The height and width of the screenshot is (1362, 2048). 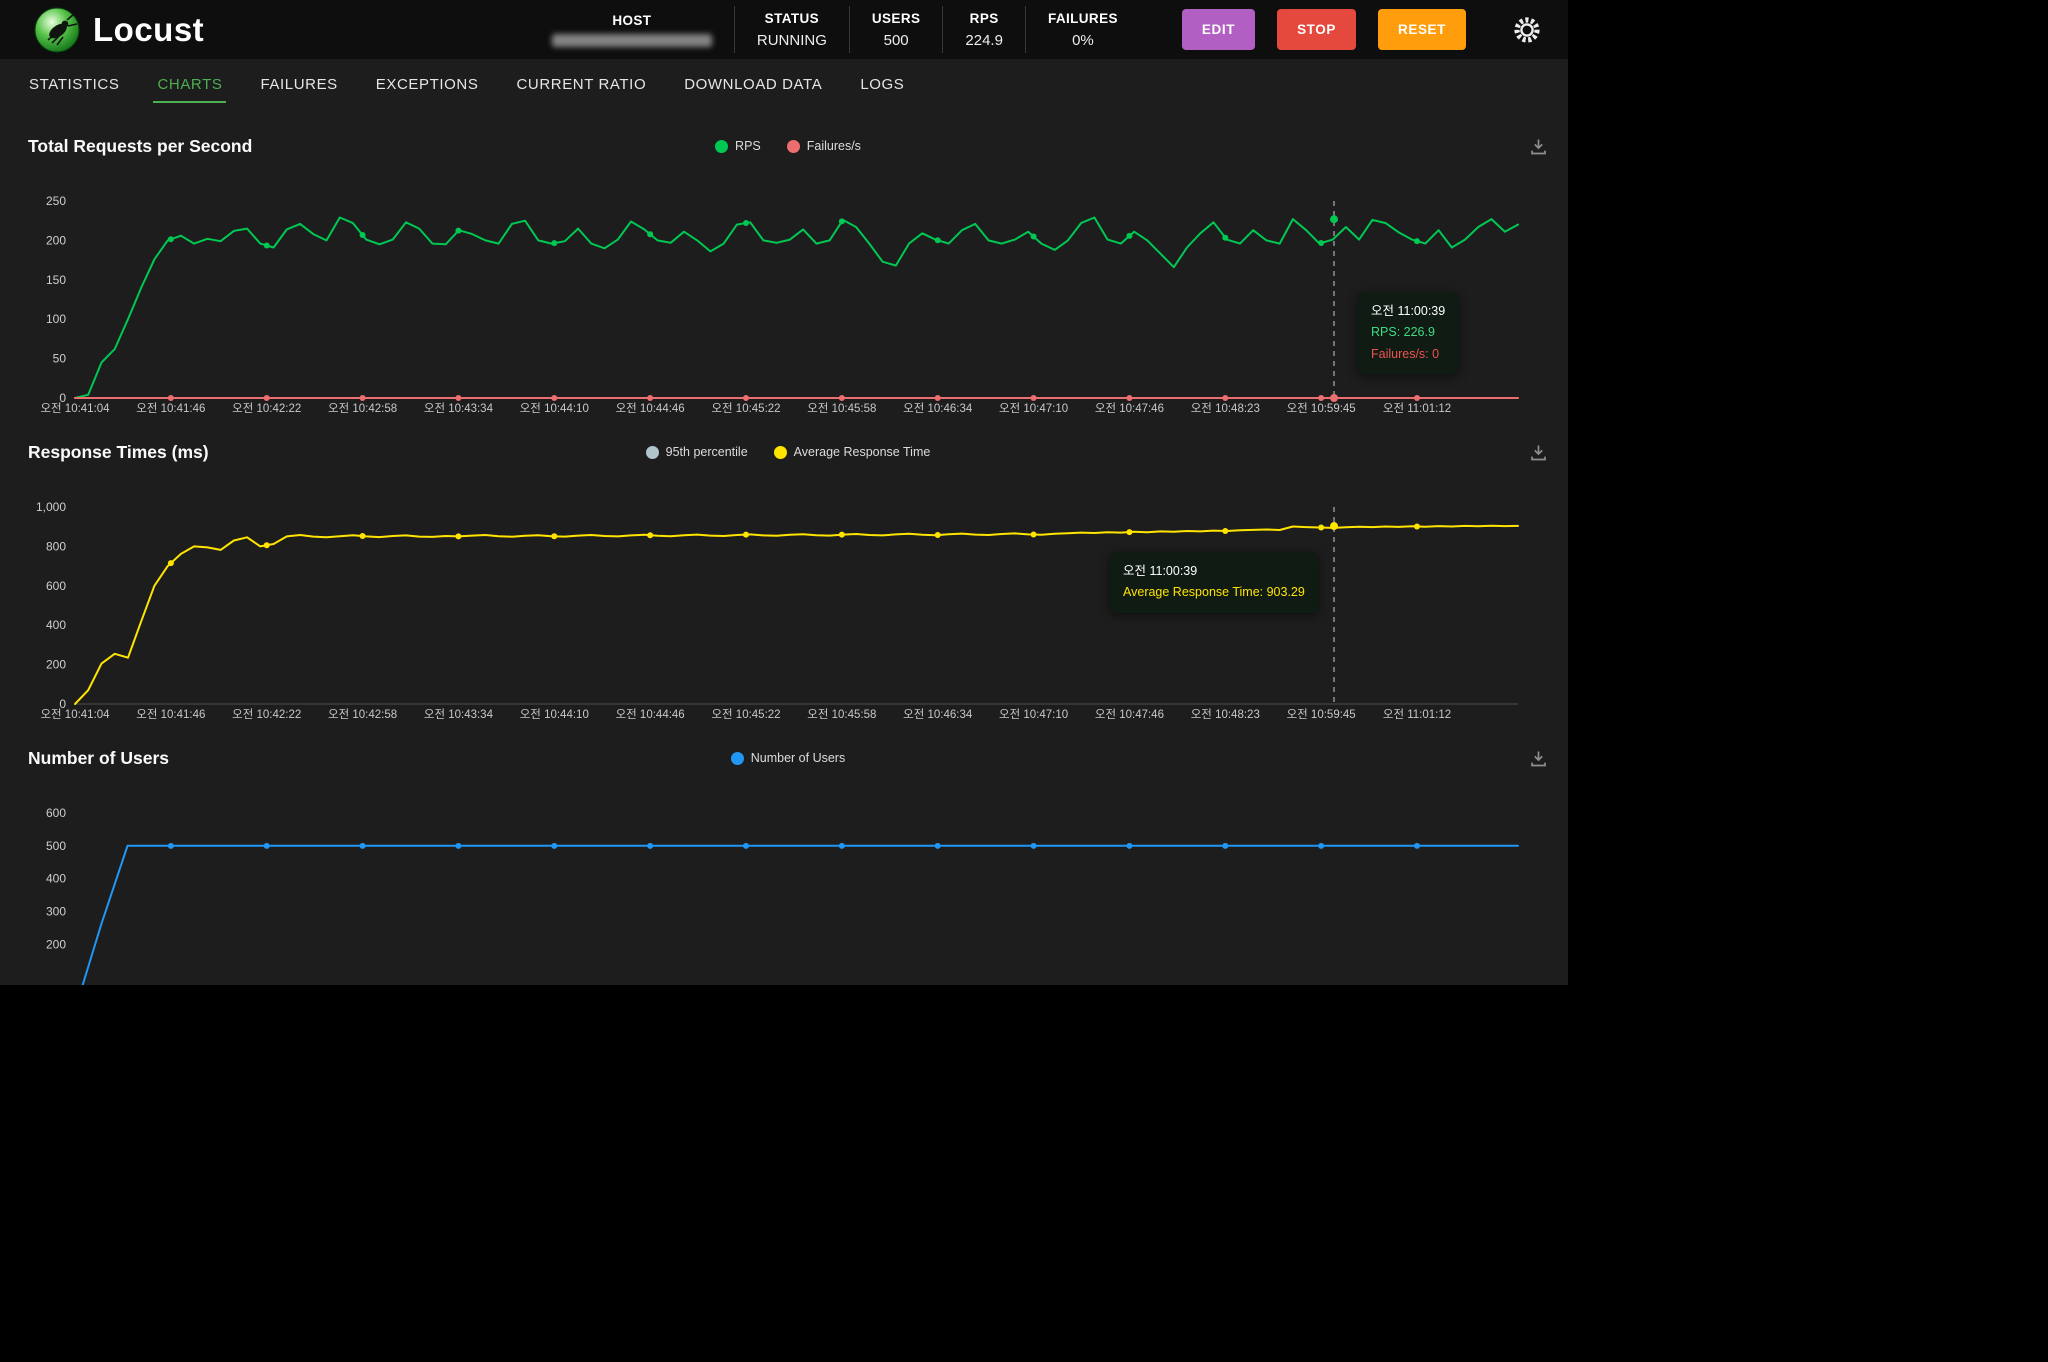 What do you see at coordinates (862, 452) in the screenshot?
I see `legend-label: Average Response Time` at bounding box center [862, 452].